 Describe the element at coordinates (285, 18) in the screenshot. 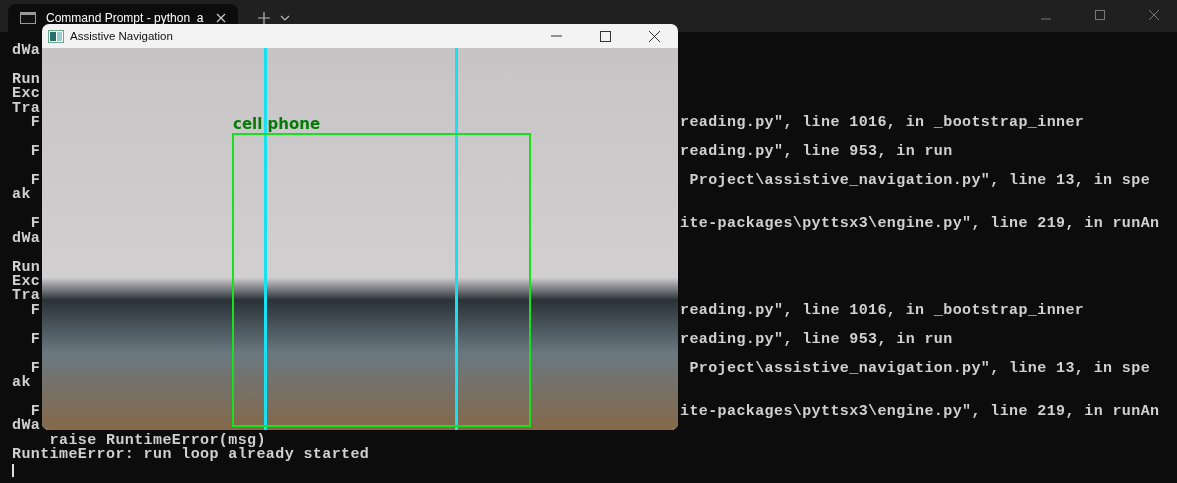

I see `dropdown-icon` at that location.